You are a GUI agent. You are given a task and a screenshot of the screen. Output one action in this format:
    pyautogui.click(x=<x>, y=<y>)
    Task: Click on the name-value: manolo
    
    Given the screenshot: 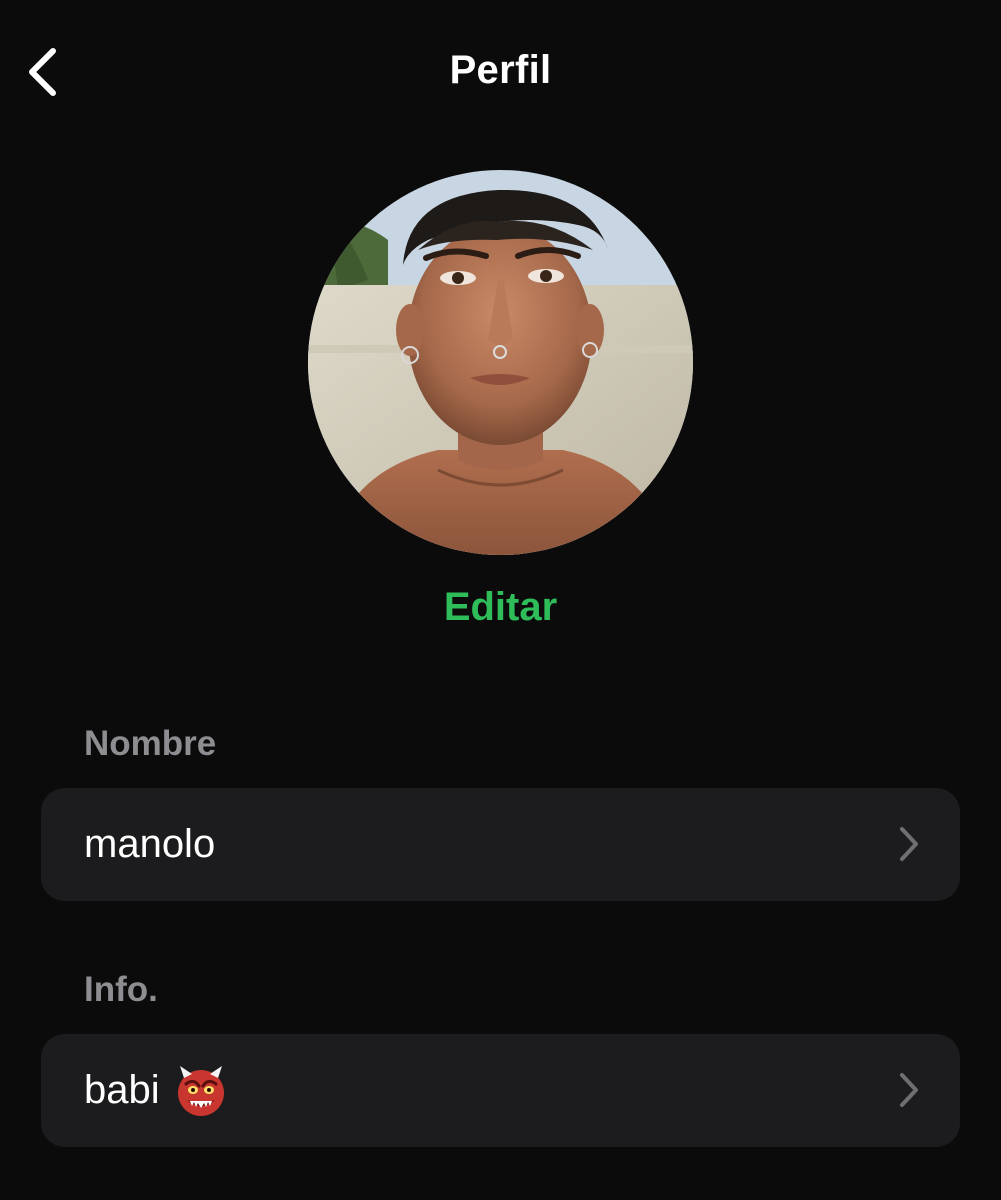 What is the action you would take?
    pyautogui.click(x=150, y=844)
    